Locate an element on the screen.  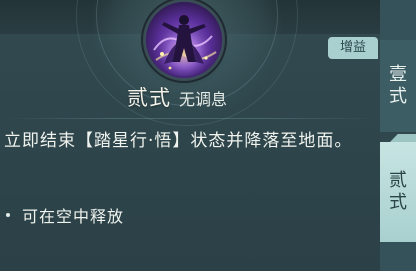
tab-form-1: 壹 式 is located at coordinates (398, 86).